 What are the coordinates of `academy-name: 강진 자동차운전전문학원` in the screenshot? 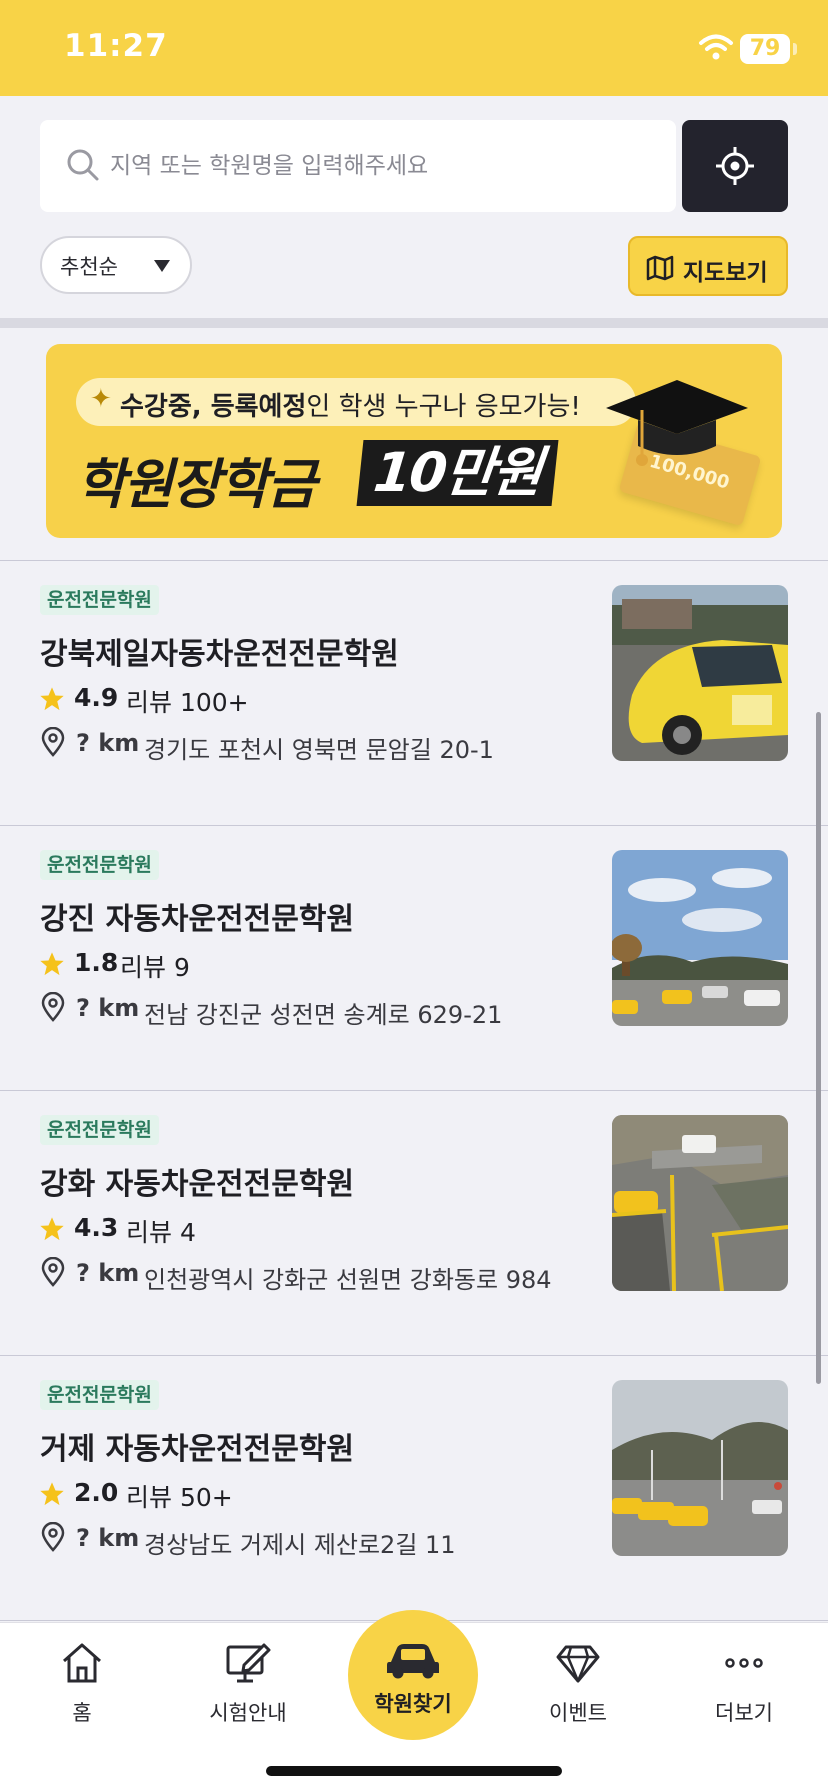 It's located at (197, 919).